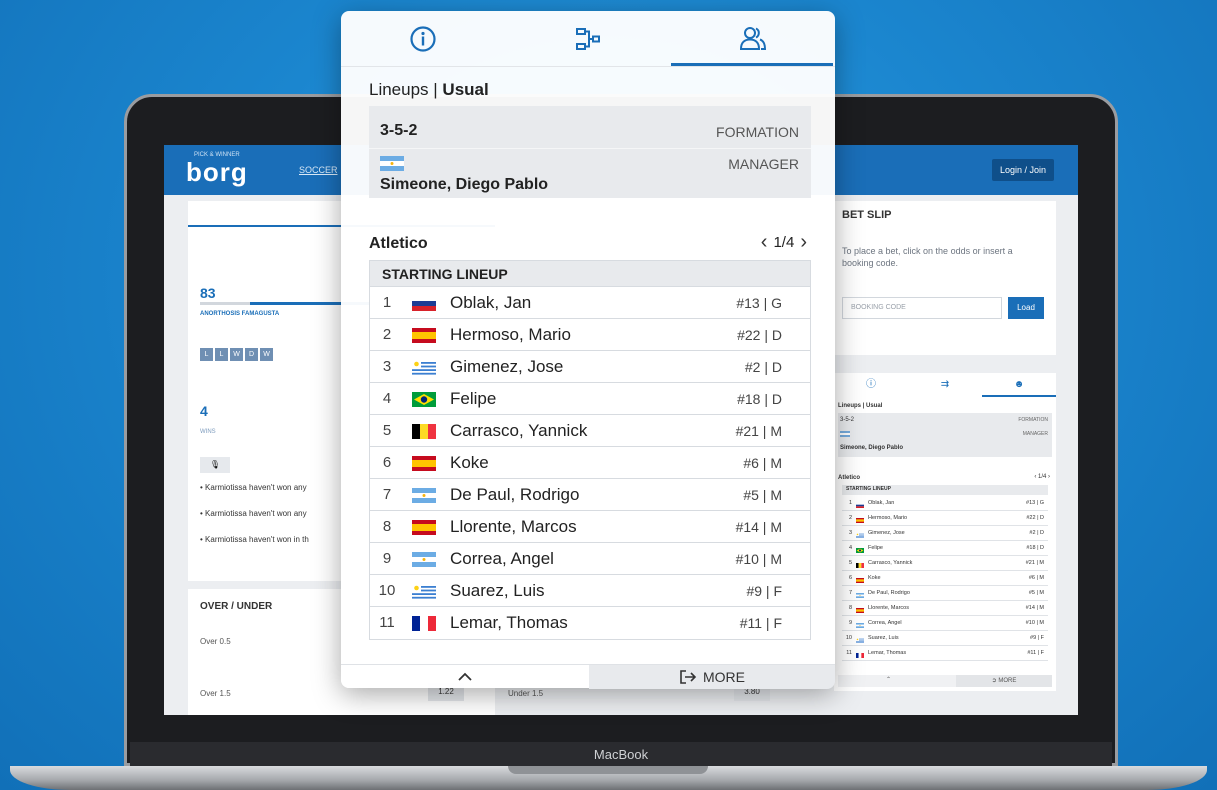 Image resolution: width=1217 pixels, height=790 pixels. What do you see at coordinates (945, 503) in the screenshot?
I see `mini-player-row: 1 Oblak, Jan #13 | G` at bounding box center [945, 503].